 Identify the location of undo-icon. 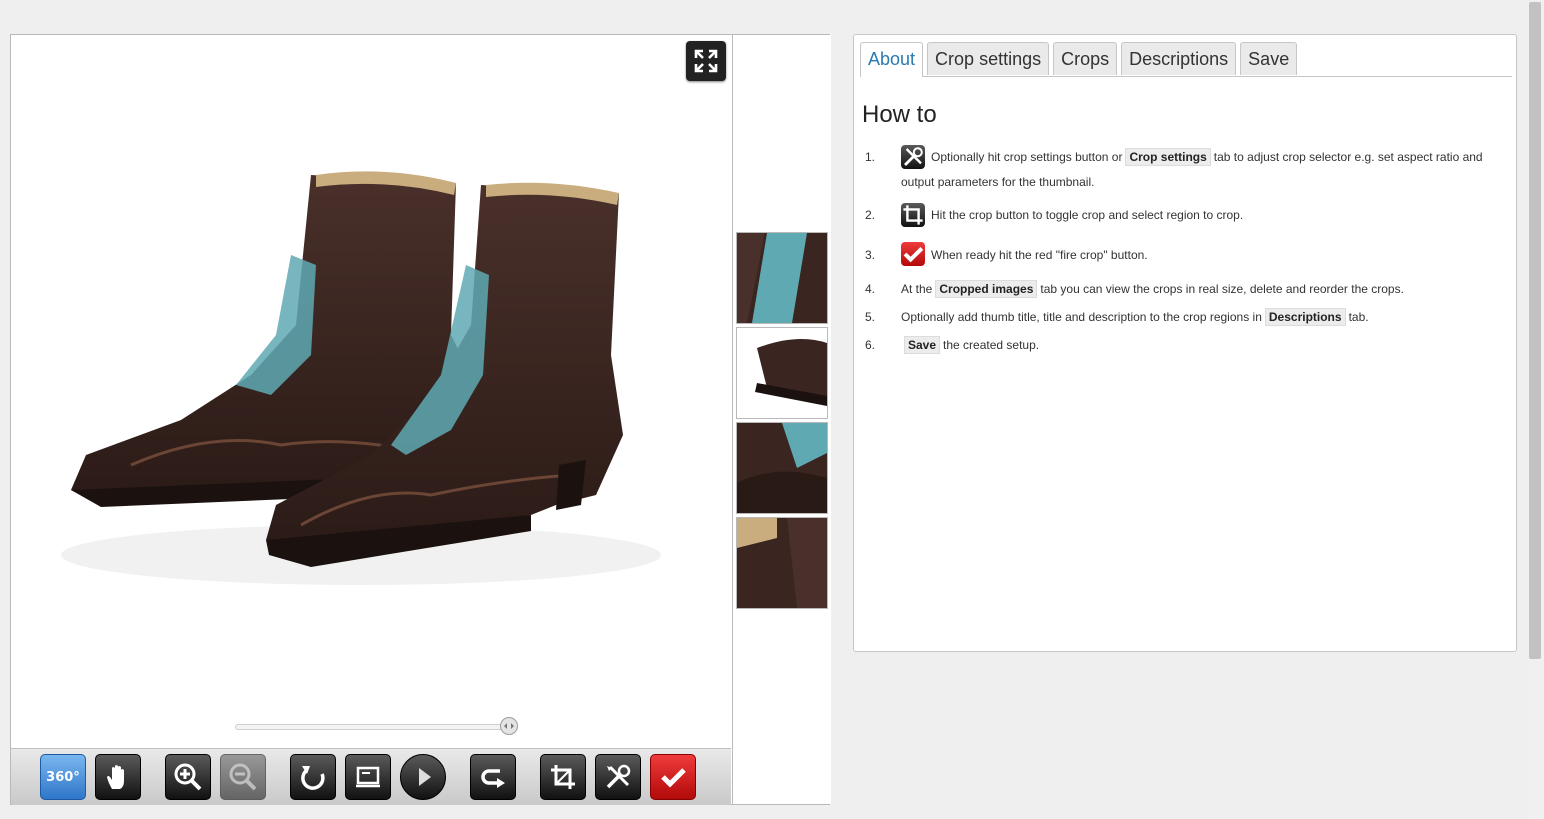
(313, 778).